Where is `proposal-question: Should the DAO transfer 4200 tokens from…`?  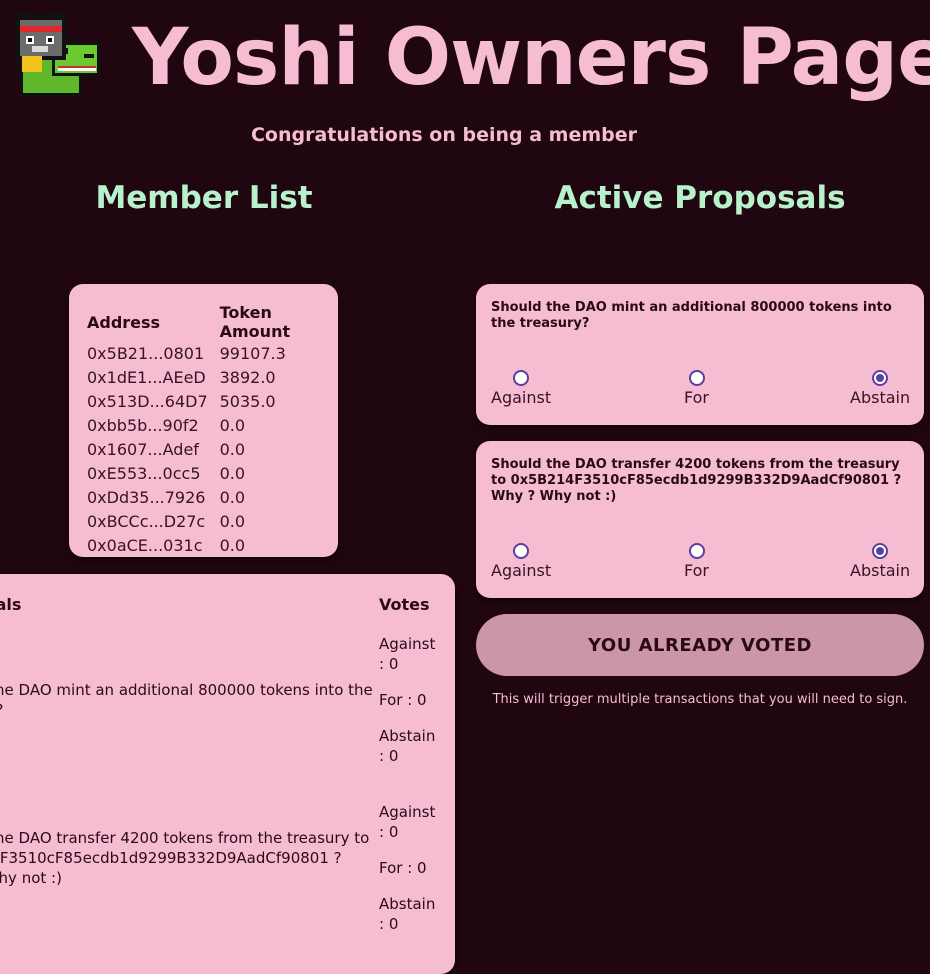
proposal-question: Should the DAO transfer 4200 tokens from… is located at coordinates (696, 480).